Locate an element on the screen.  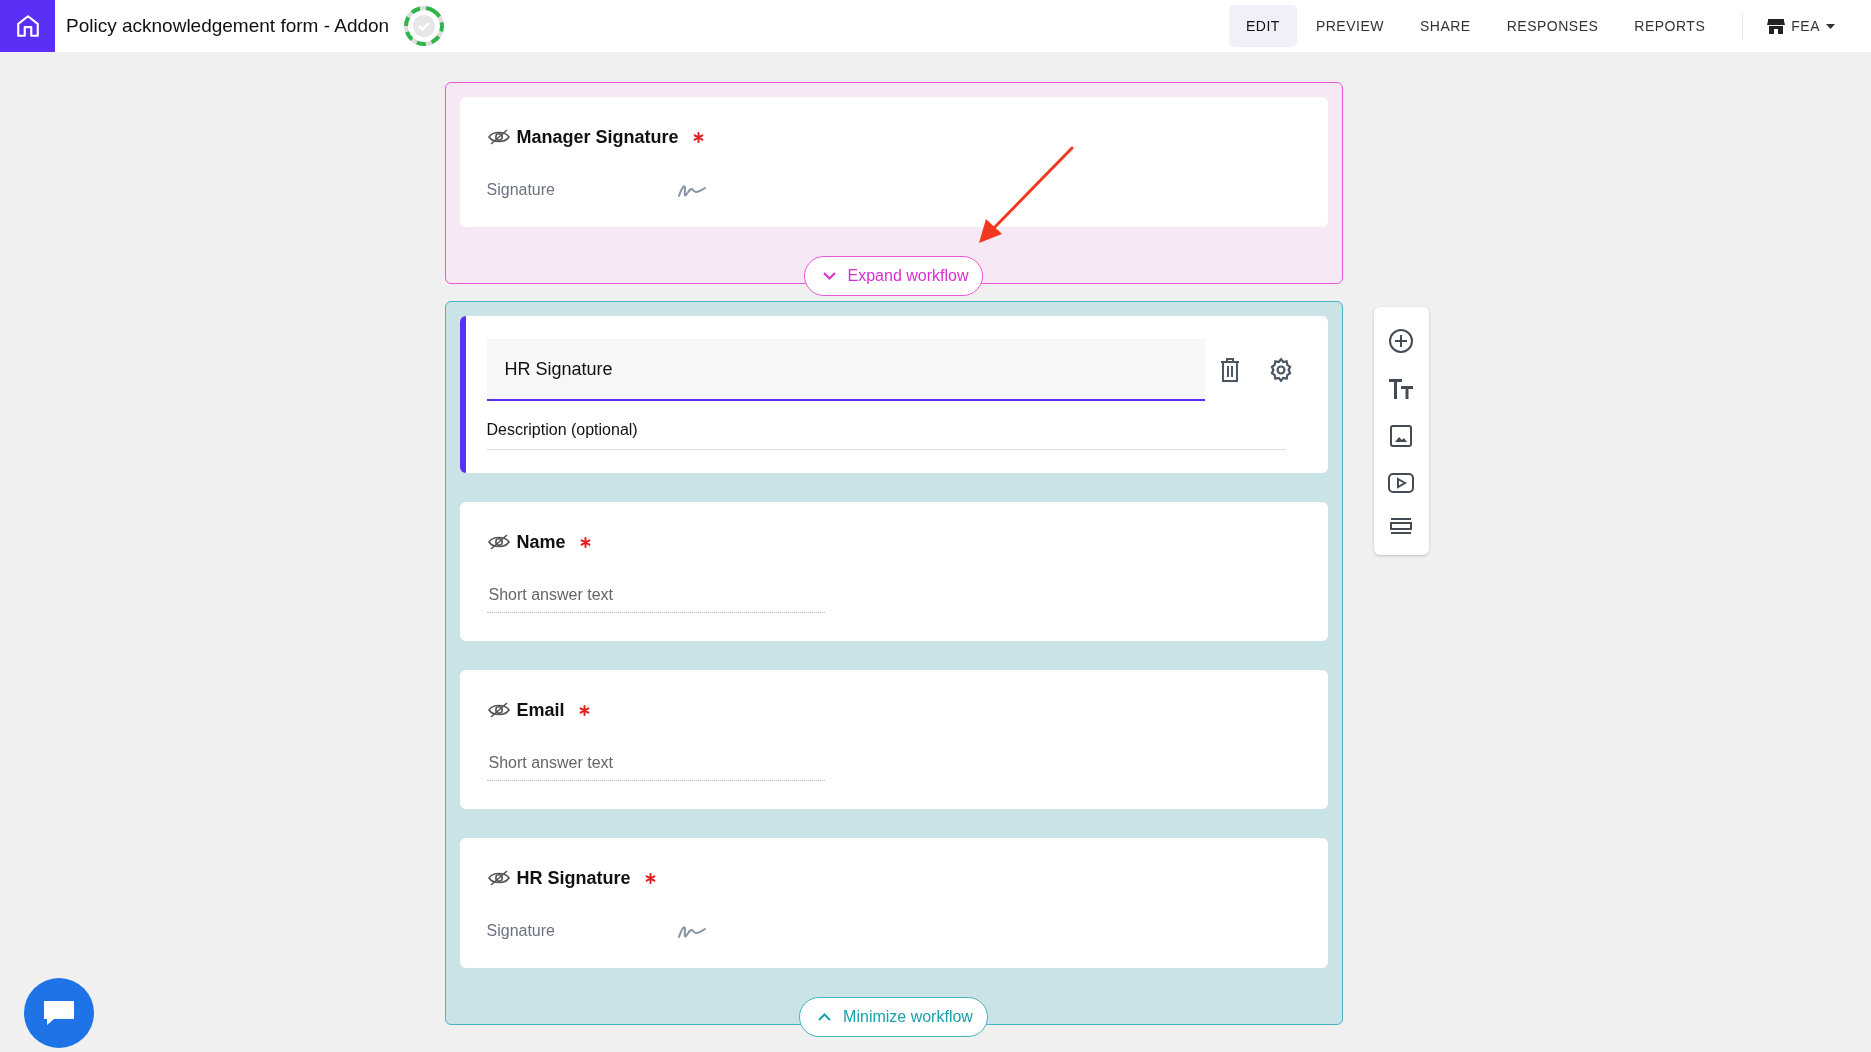
text-size-icon is located at coordinates (1401, 389).